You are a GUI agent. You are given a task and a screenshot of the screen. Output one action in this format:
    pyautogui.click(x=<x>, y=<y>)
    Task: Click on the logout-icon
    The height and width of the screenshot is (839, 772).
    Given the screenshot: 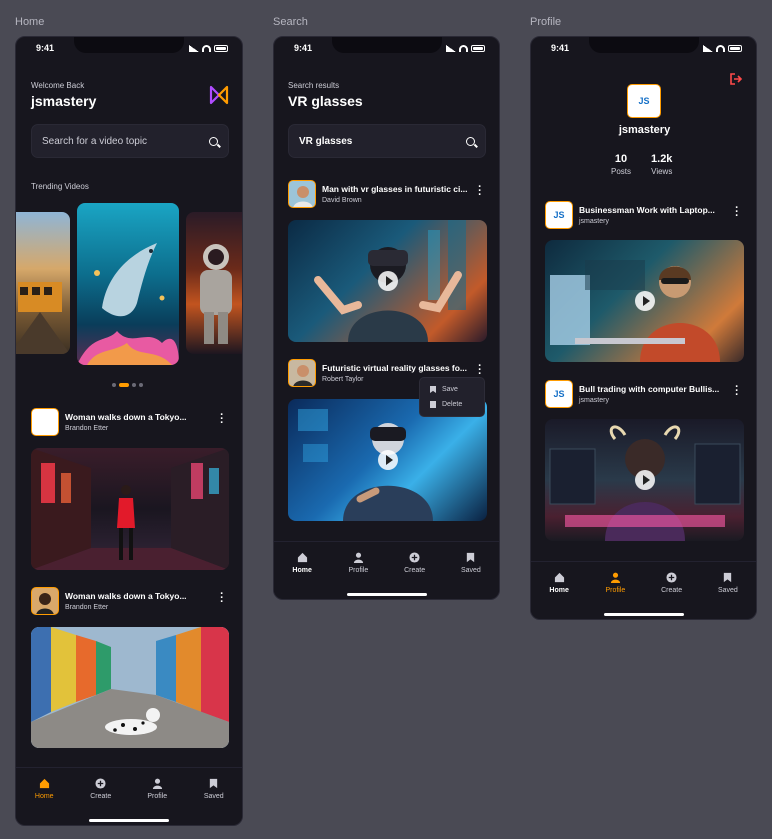 What is the action you would take?
    pyautogui.click(x=736, y=79)
    